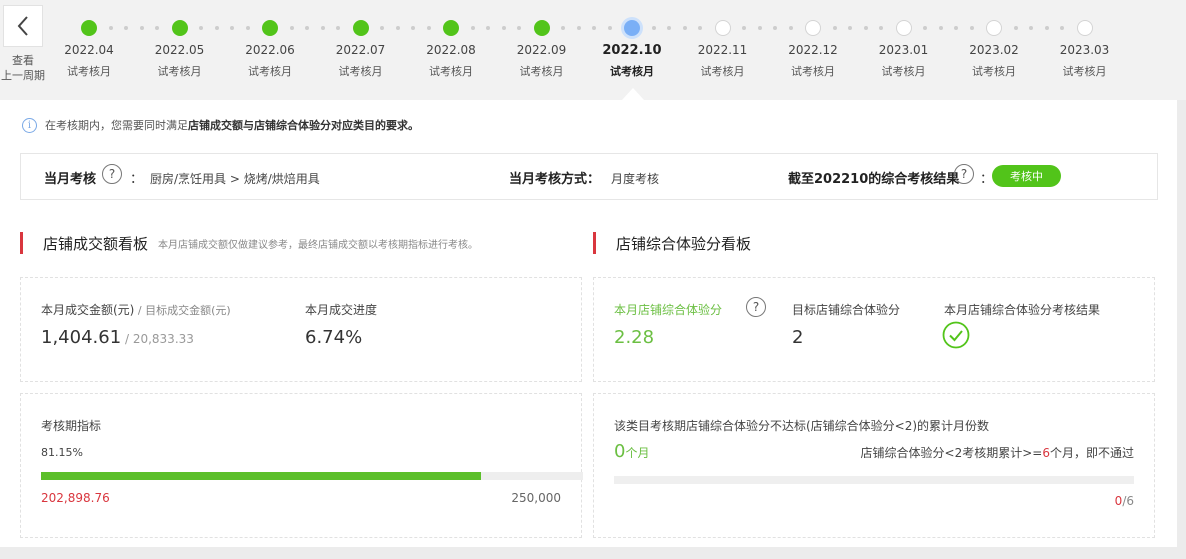  I want to click on step-date: 2023.01, so click(903, 50).